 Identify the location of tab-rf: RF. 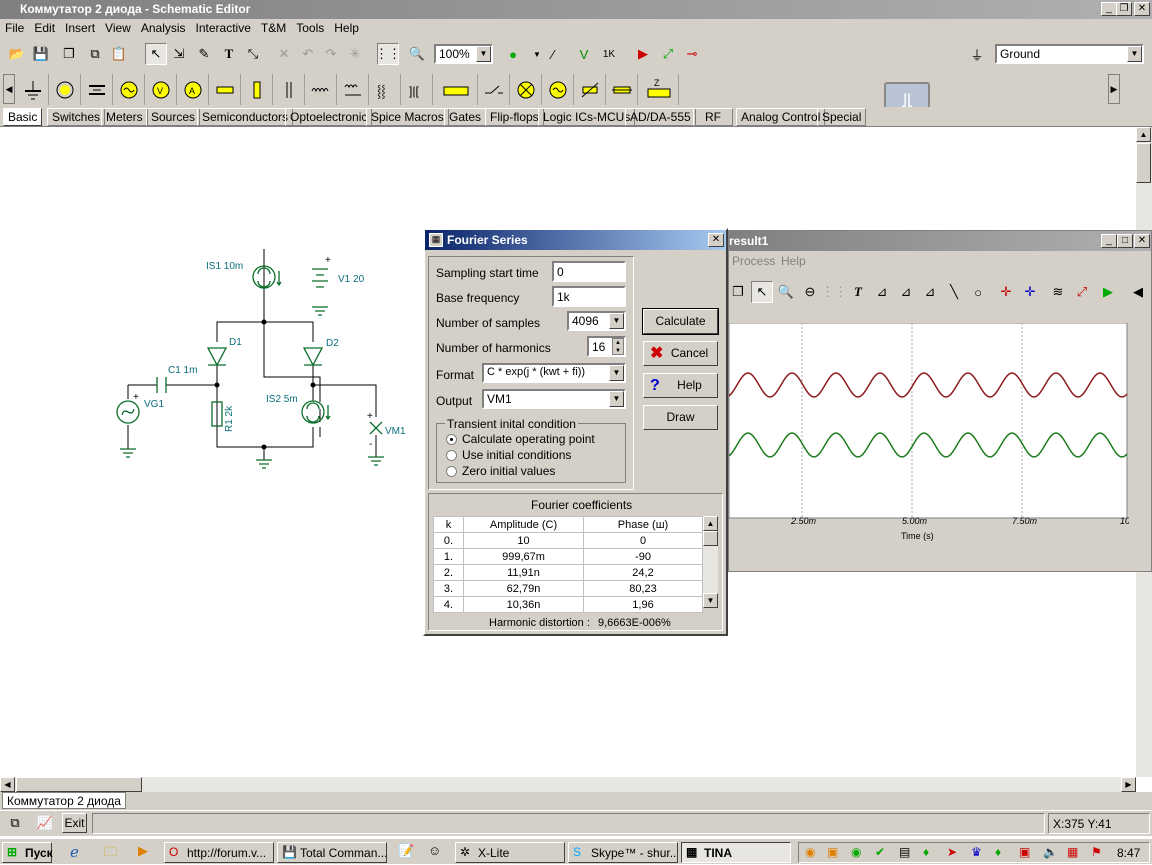
(713, 117).